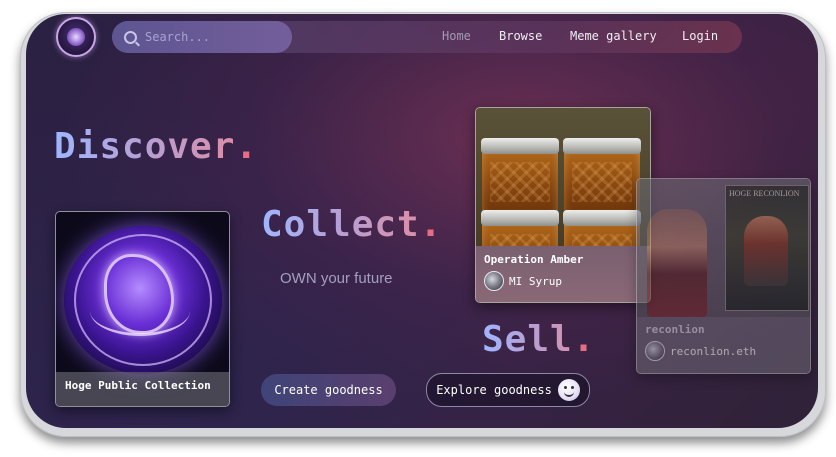 The image size is (836, 457). Describe the element at coordinates (568, 390) in the screenshot. I see `smiley-icon` at that location.